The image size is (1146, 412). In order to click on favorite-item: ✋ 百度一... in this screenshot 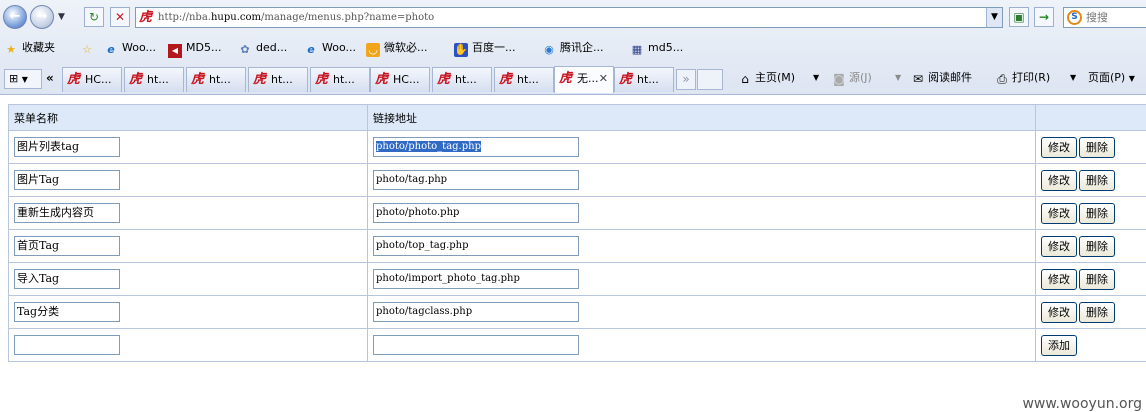, I will do `click(485, 48)`.